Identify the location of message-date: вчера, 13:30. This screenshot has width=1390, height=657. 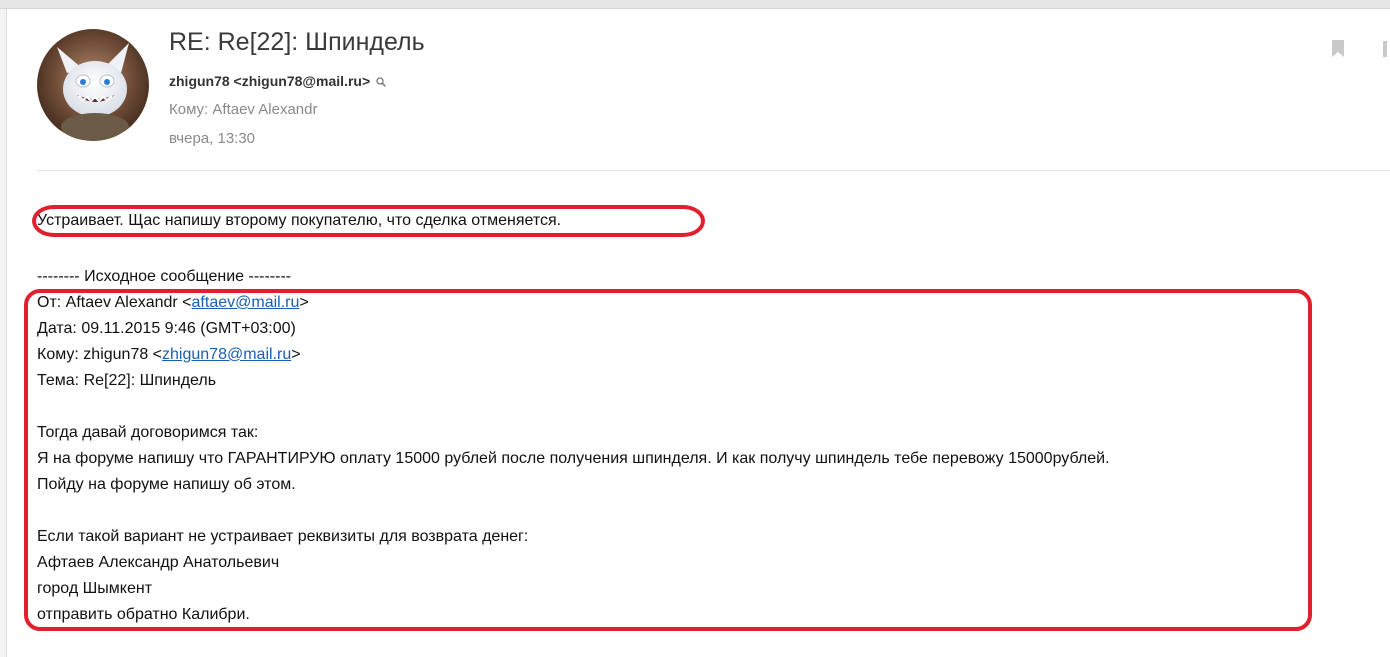
(212, 138).